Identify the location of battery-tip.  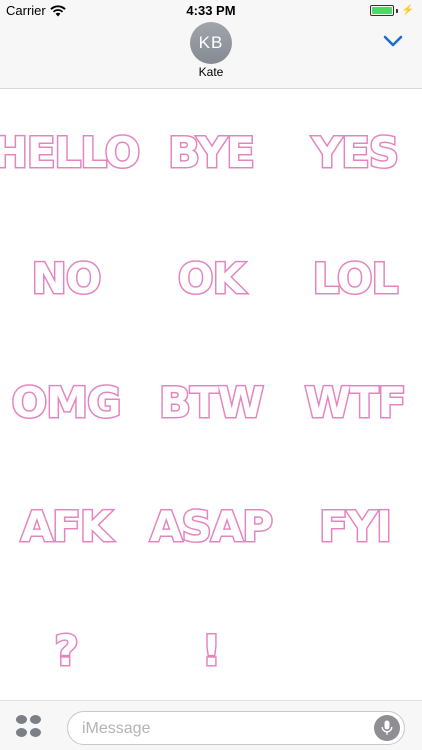
(396, 10).